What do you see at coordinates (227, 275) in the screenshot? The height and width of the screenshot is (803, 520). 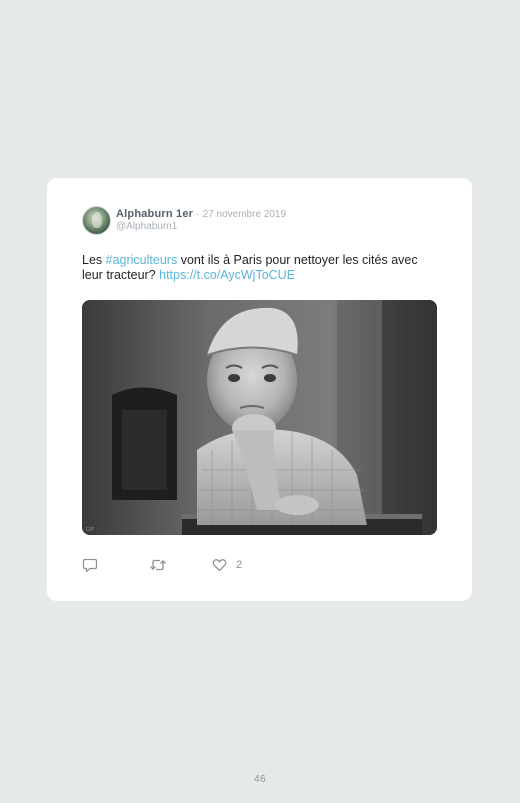 I see `tweet-url-link: https://t.co/AycWjToCUE` at bounding box center [227, 275].